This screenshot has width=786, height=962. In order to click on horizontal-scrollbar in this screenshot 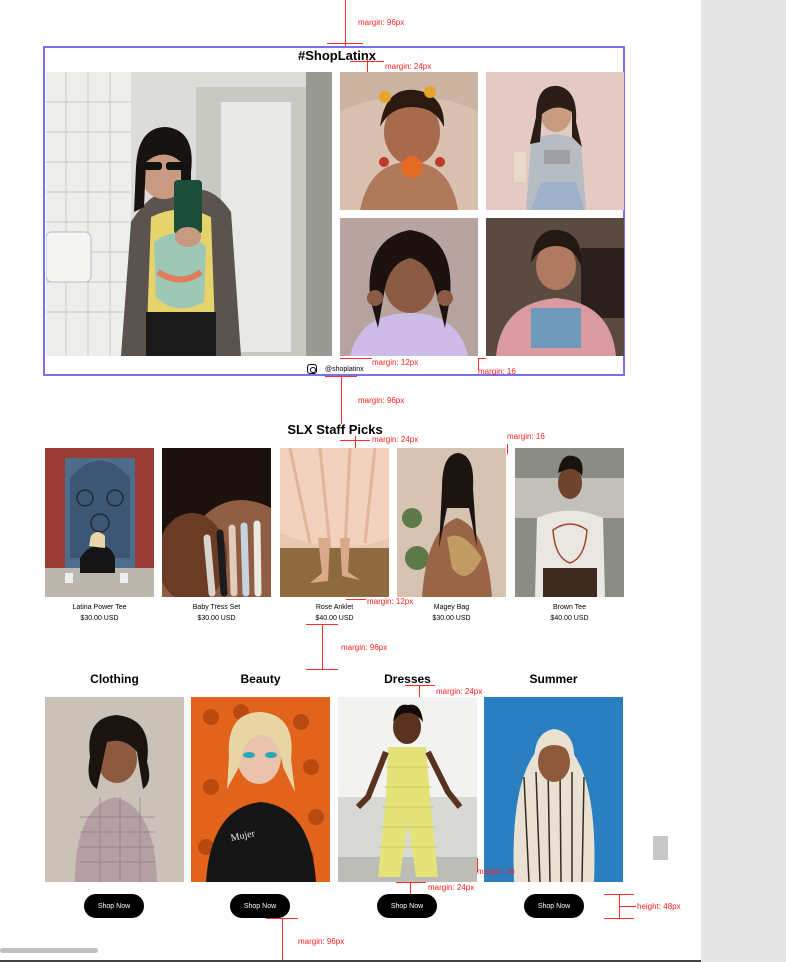, I will do `click(49, 950)`.